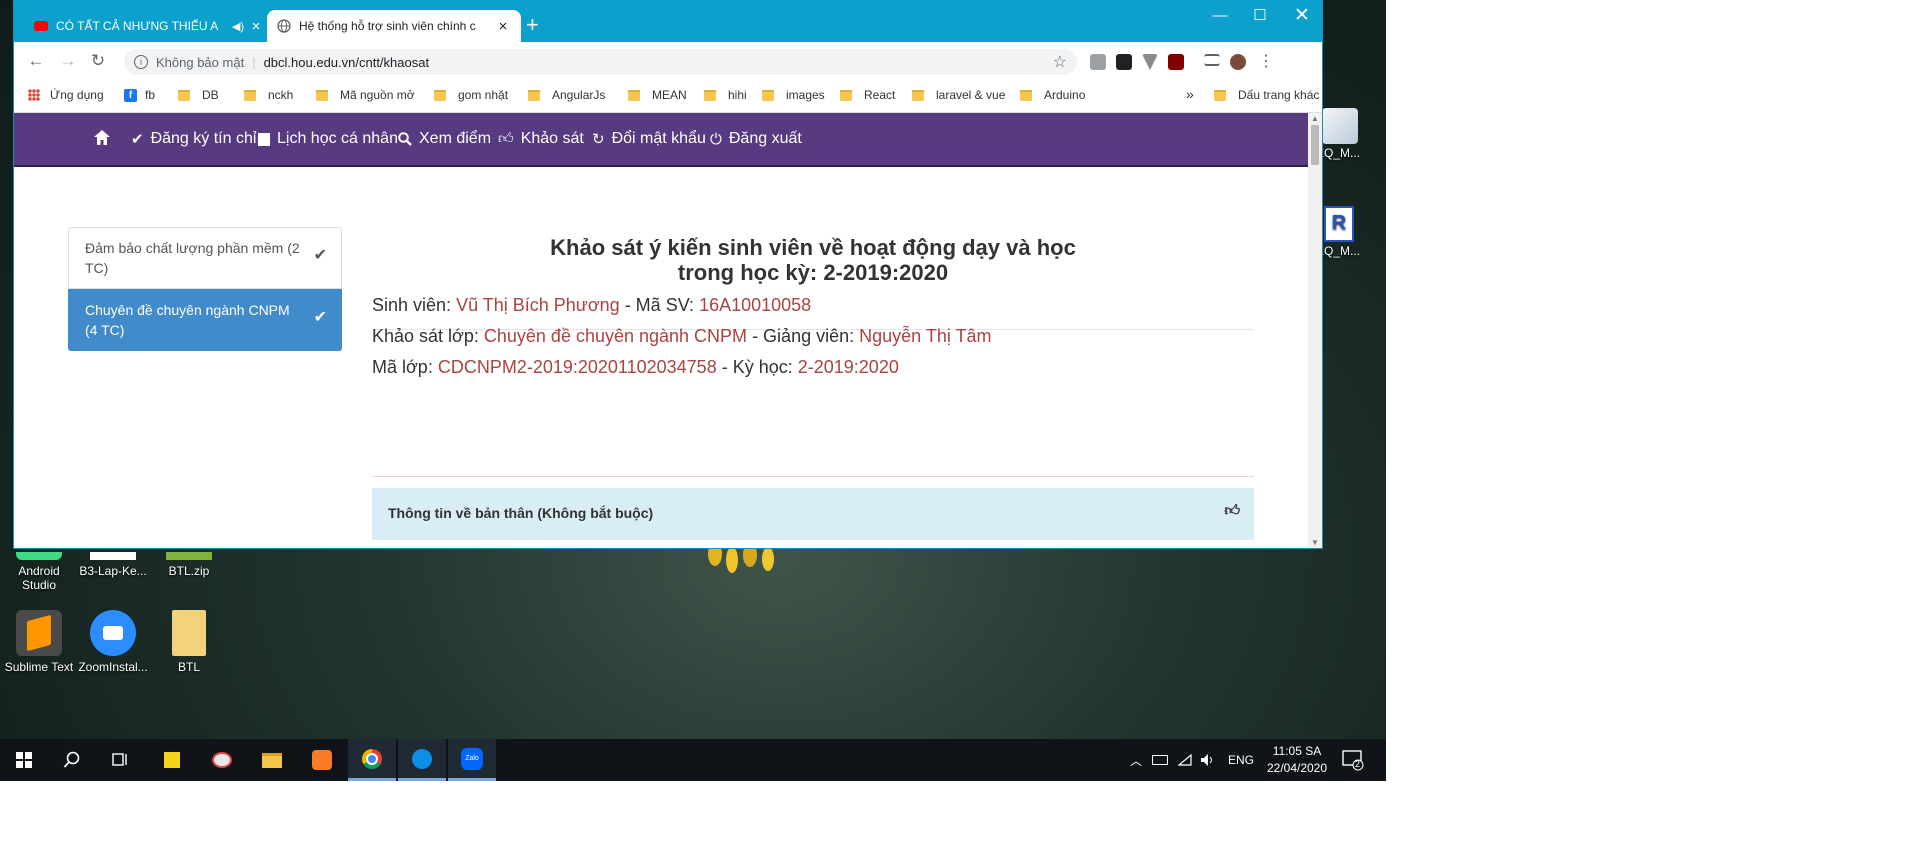 The height and width of the screenshot is (846, 1920). I want to click on task-view-icon, so click(119, 759).